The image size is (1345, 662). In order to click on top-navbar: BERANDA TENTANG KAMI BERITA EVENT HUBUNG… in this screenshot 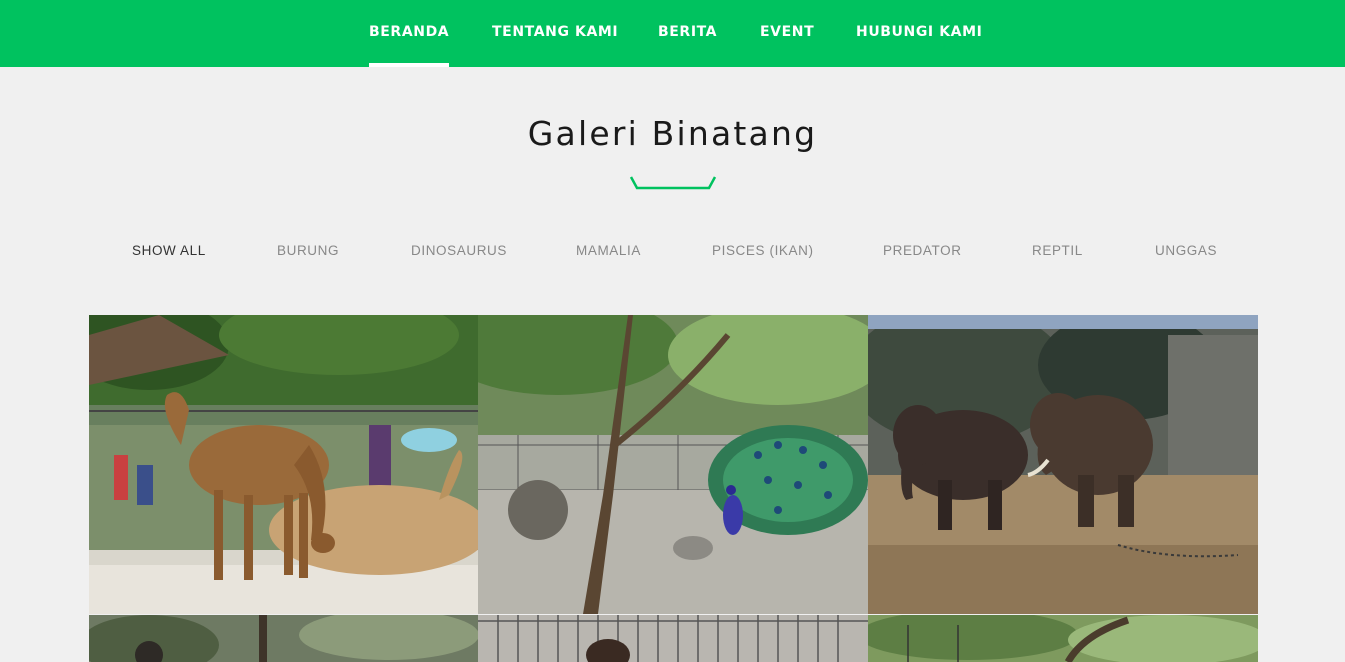, I will do `click(672, 33)`.